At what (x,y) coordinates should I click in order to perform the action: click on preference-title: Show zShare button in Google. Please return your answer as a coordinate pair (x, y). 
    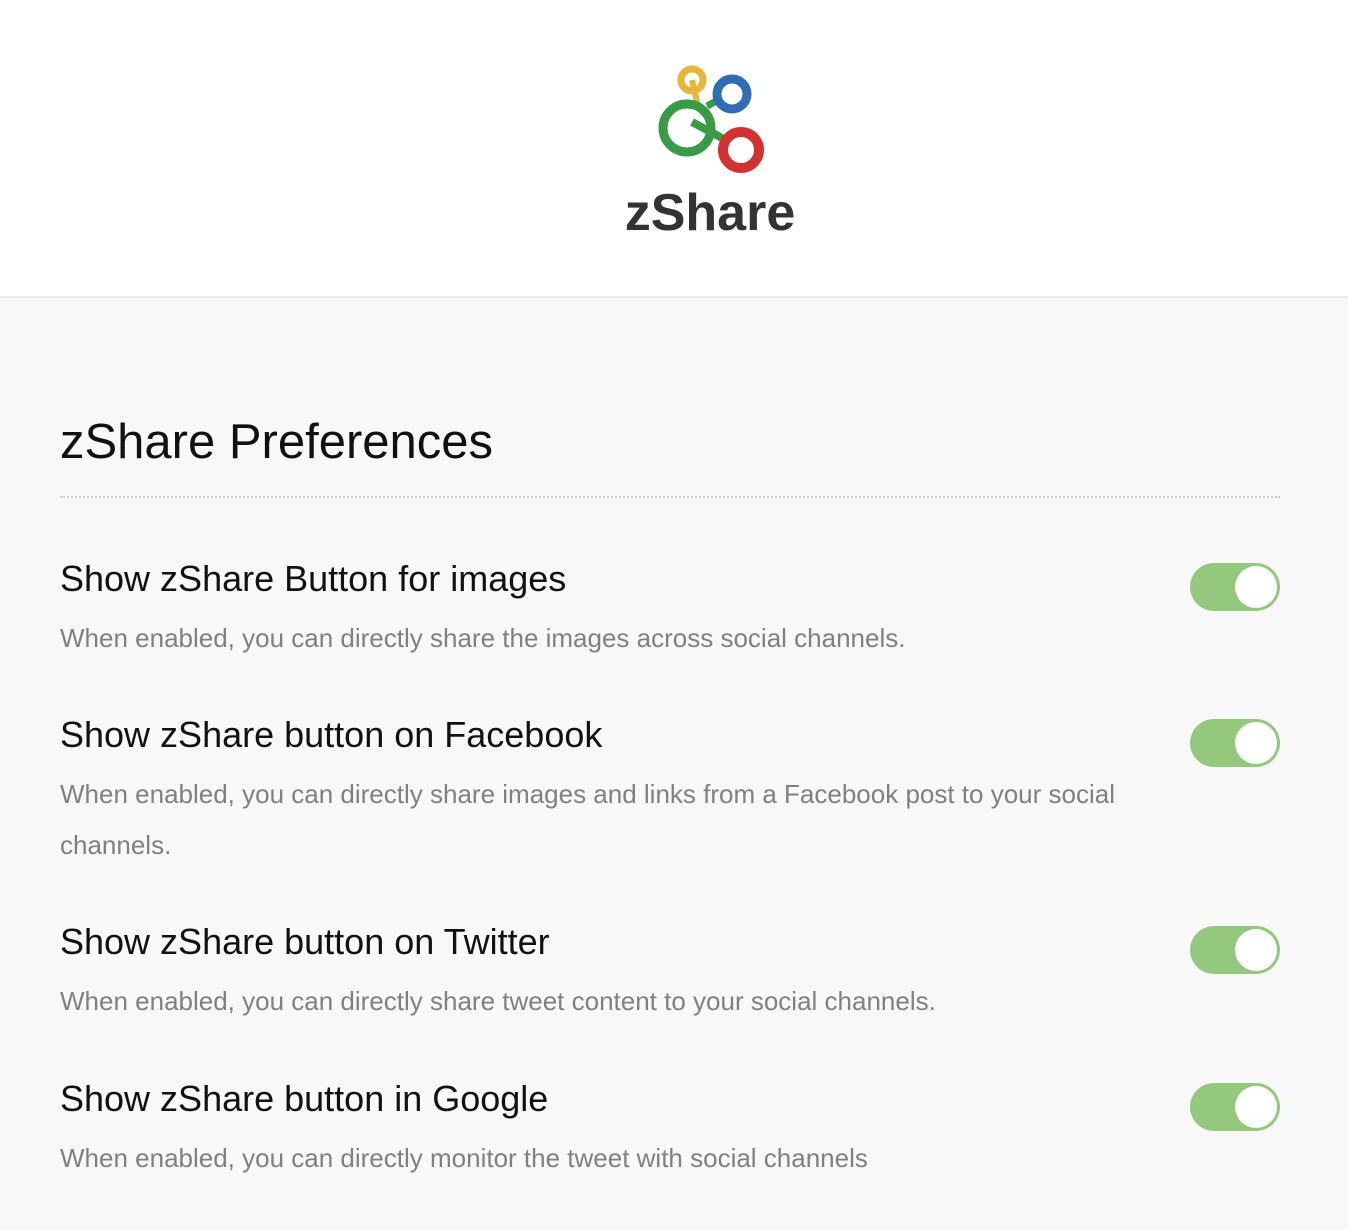
    Looking at the image, I should click on (304, 1098).